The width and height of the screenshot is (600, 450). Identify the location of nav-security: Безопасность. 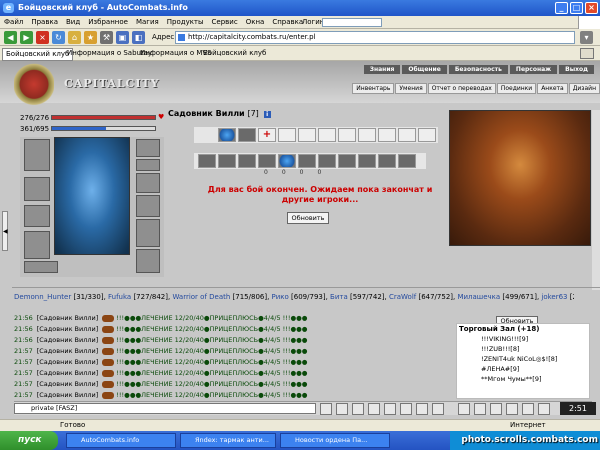
(478, 69).